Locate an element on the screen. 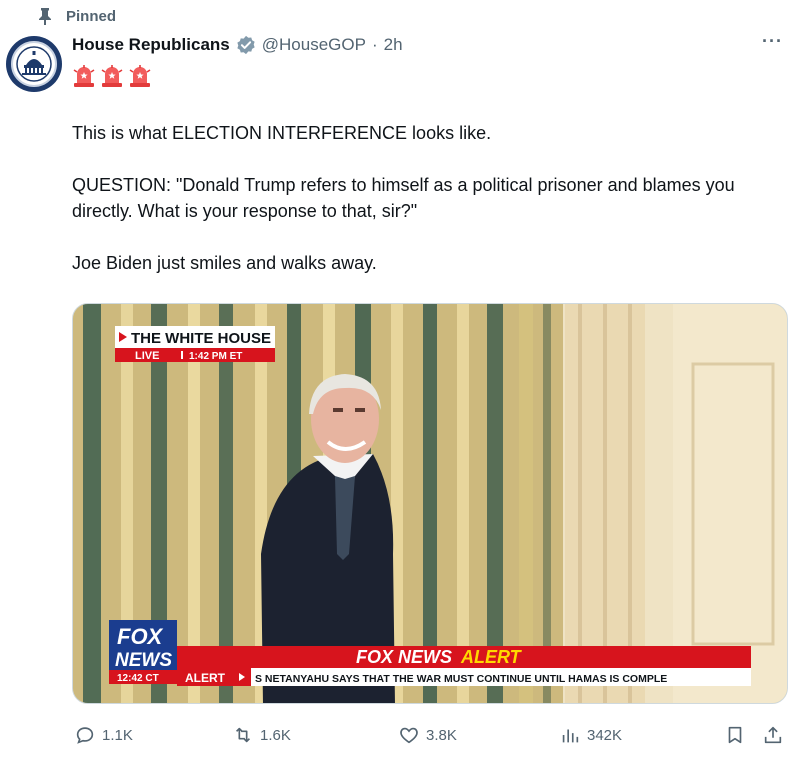 This screenshot has width=800, height=773. reply-icon is located at coordinates (85, 735).